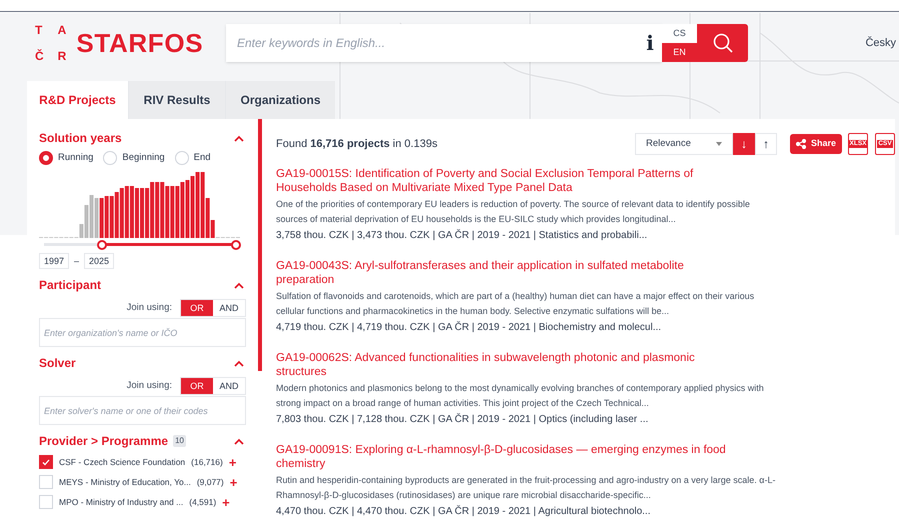 The image size is (899, 520). What do you see at coordinates (179, 441) in the screenshot?
I see `count-badge: 10` at bounding box center [179, 441].